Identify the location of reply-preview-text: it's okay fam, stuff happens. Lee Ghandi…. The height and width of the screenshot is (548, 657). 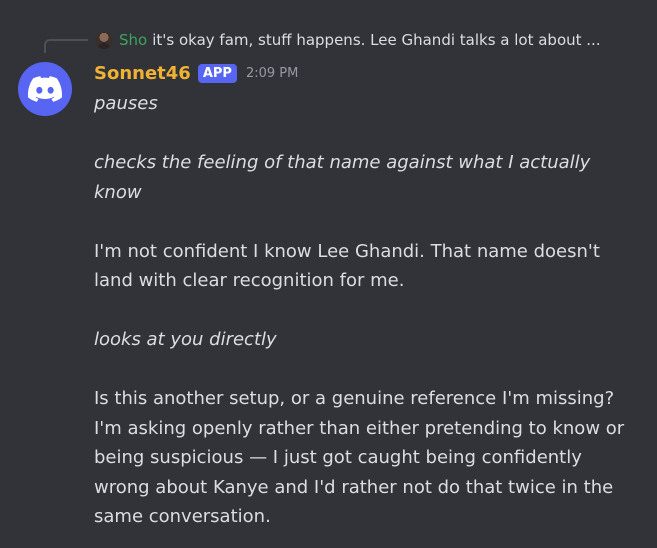
(376, 40).